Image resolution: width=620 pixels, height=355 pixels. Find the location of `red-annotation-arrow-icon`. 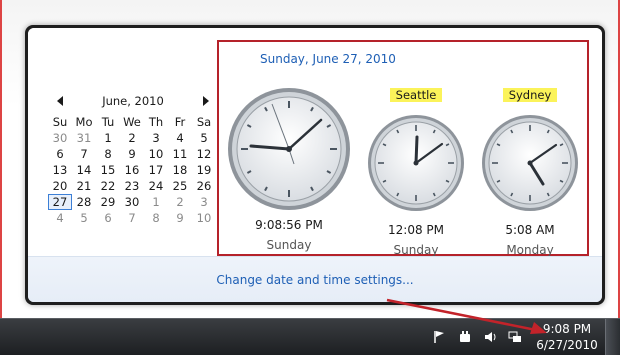

red-annotation-arrow-icon is located at coordinates (466, 316).